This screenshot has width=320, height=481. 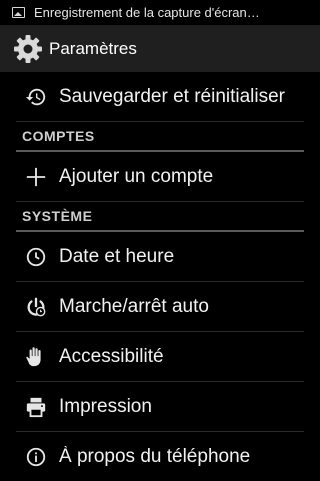 I want to click on section-header-label: SYSTÈME, so click(x=57, y=216).